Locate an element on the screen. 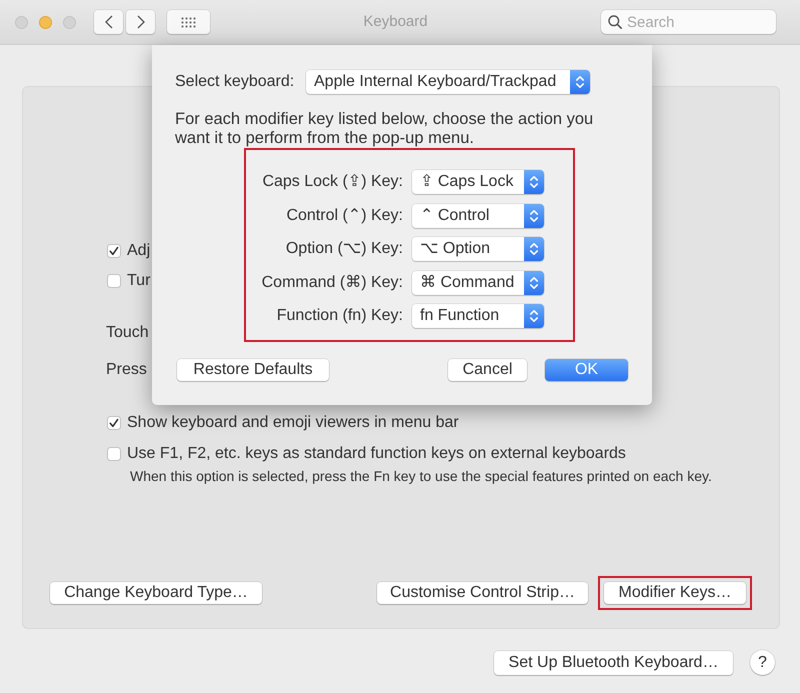  grid-icon is located at coordinates (188, 22).